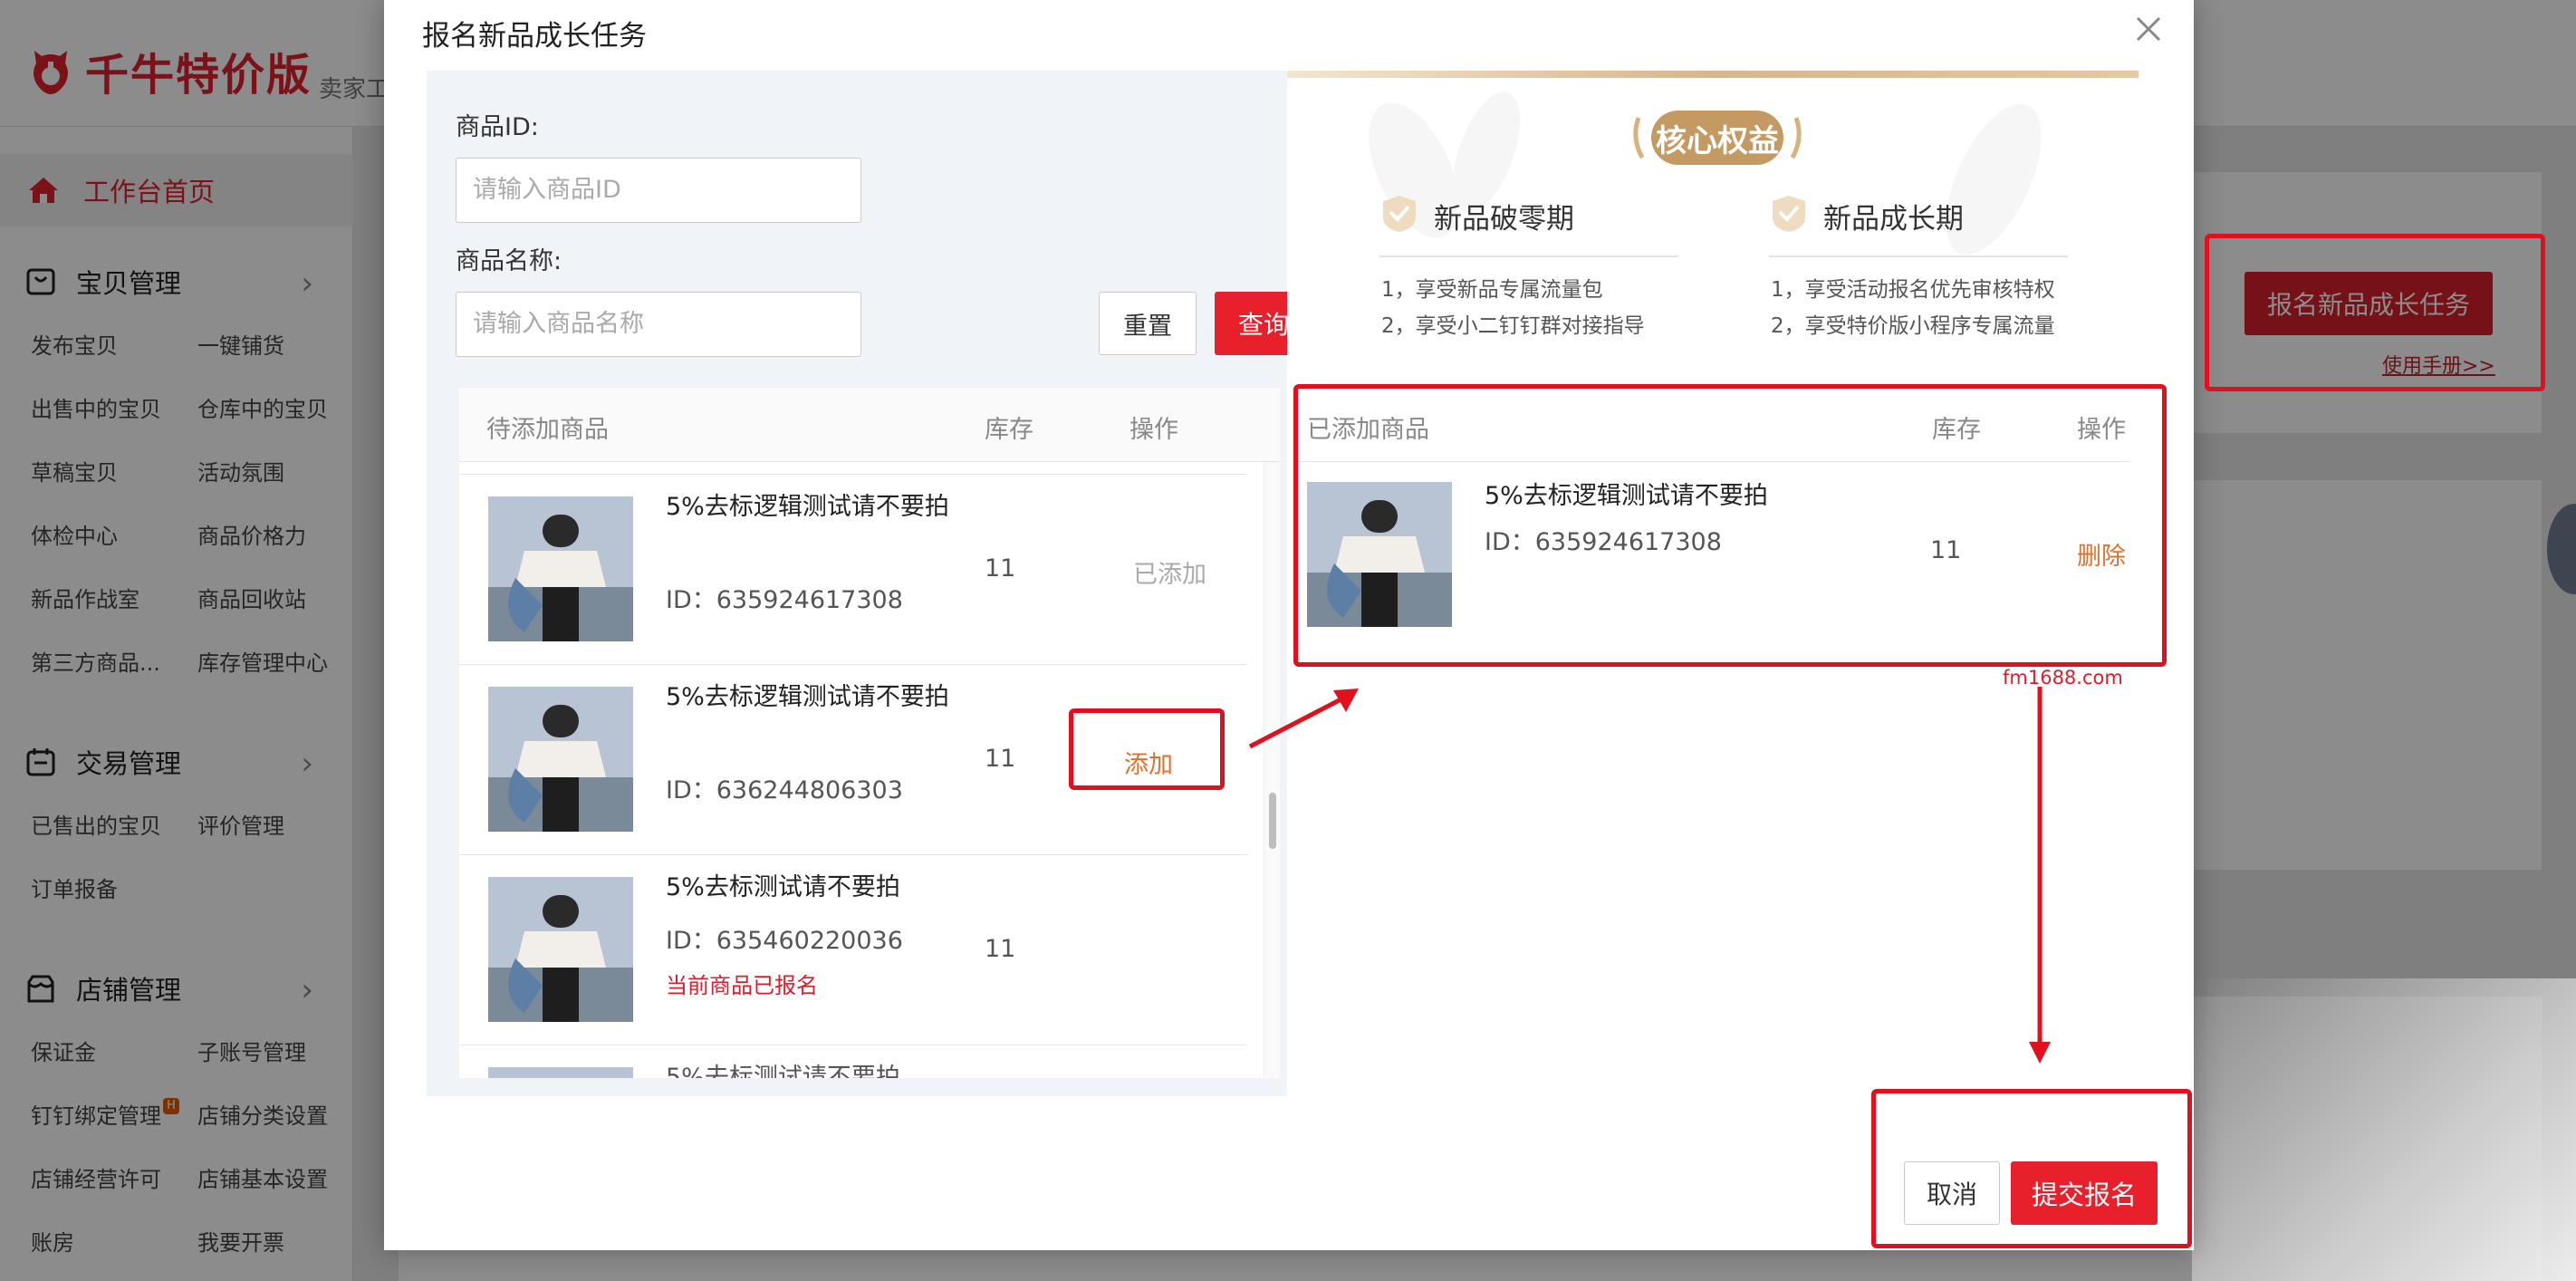 The image size is (2576, 1281). What do you see at coordinates (1169, 575) in the screenshot?
I see `added-status: 已添加` at bounding box center [1169, 575].